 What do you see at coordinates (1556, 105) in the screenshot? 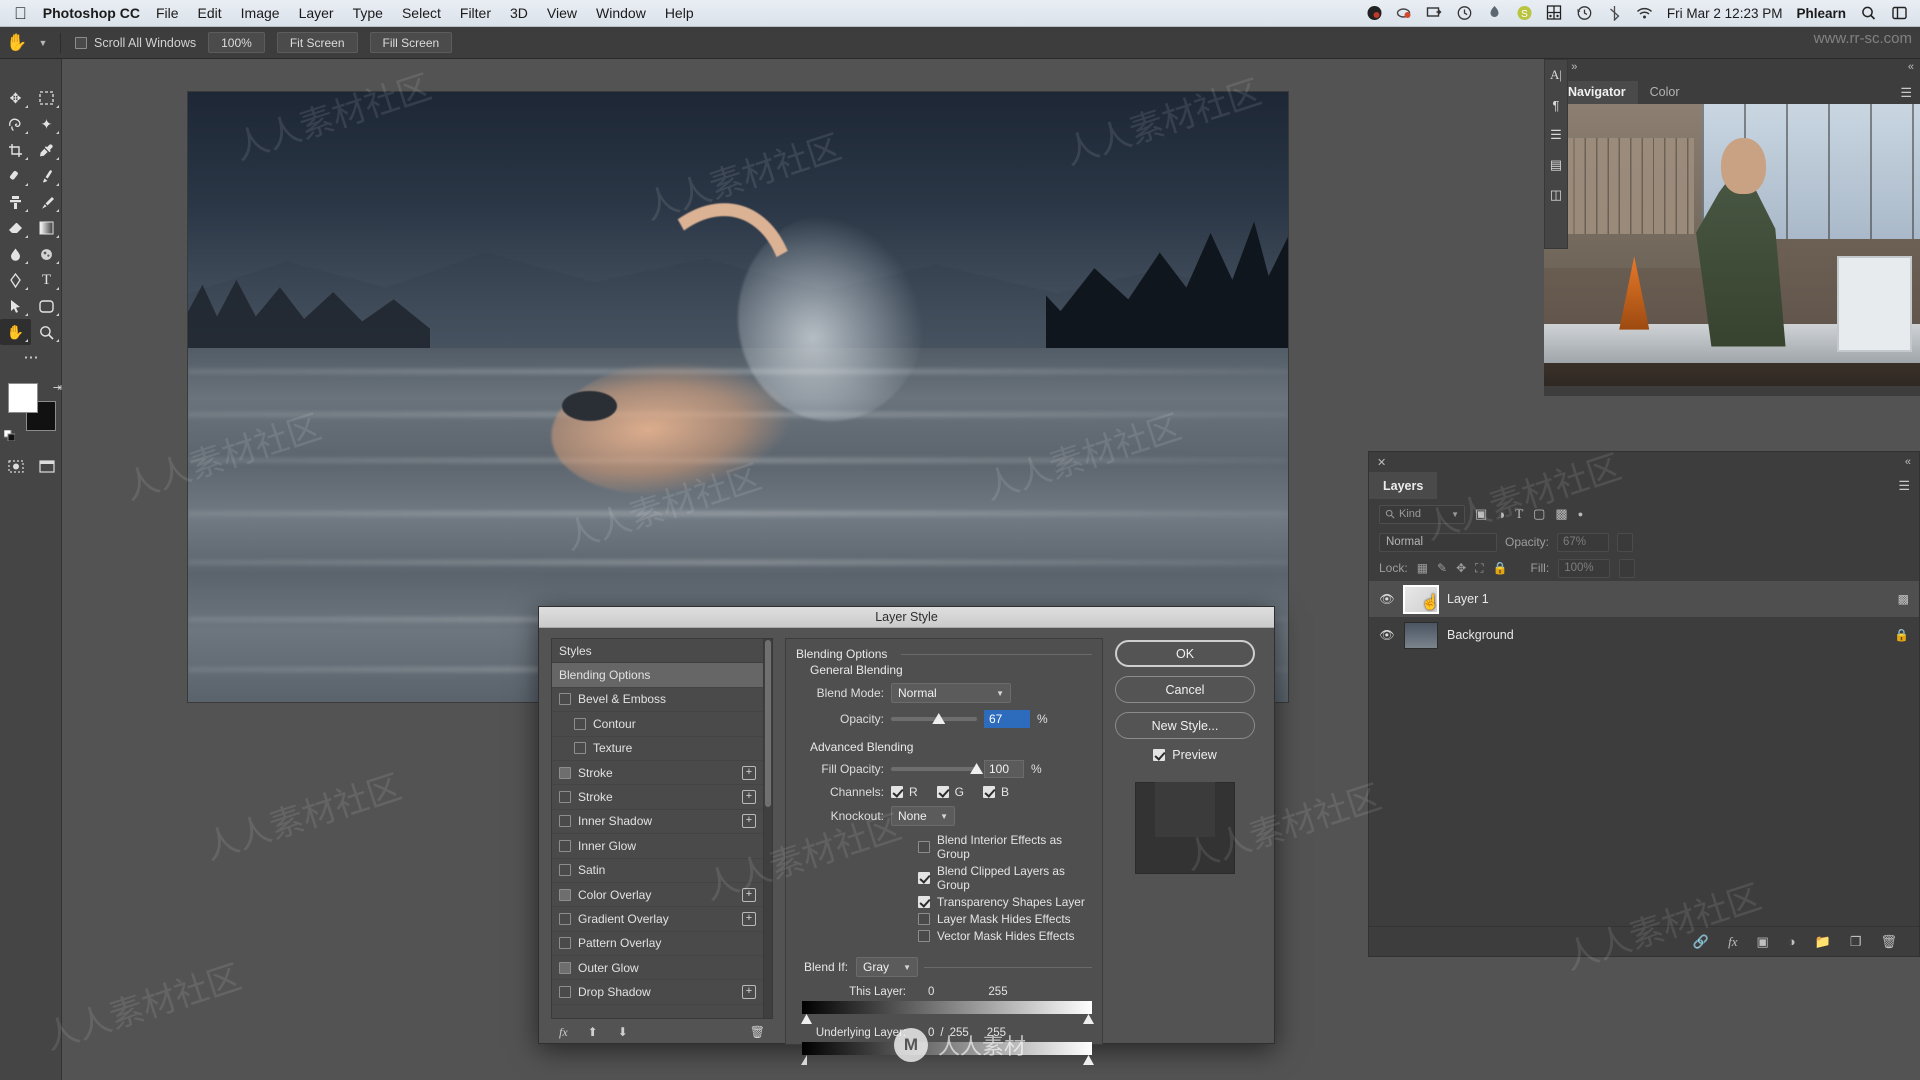
I see `paragraph-icon: ¶` at bounding box center [1556, 105].